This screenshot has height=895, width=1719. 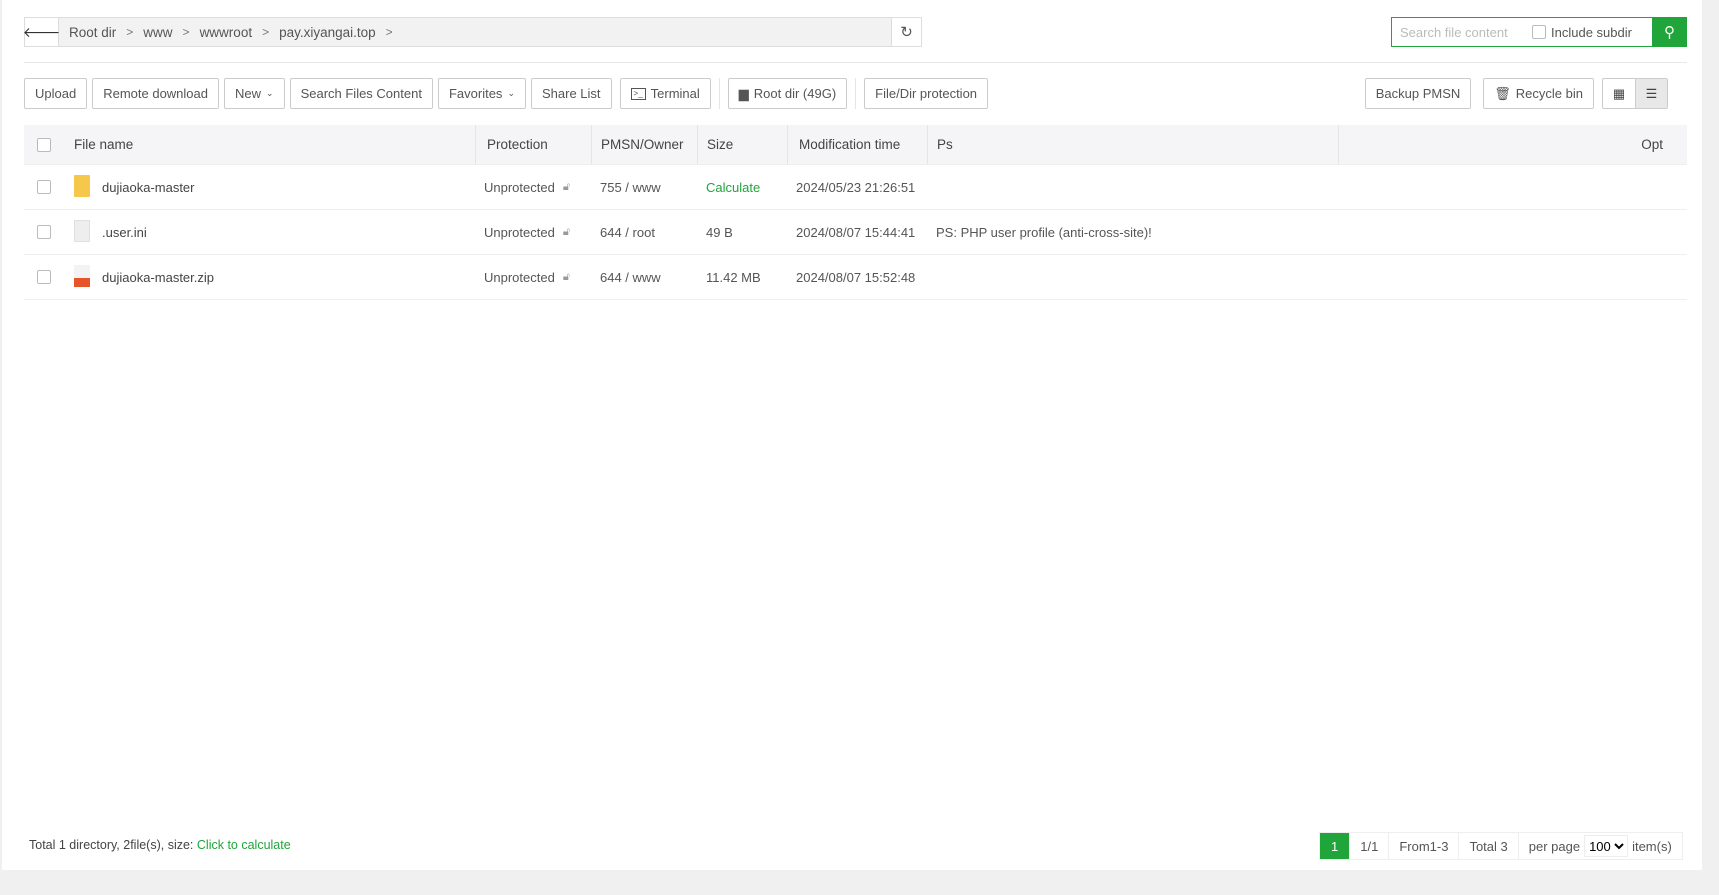 I want to click on grid-view-icon: ▦, so click(x=1619, y=93).